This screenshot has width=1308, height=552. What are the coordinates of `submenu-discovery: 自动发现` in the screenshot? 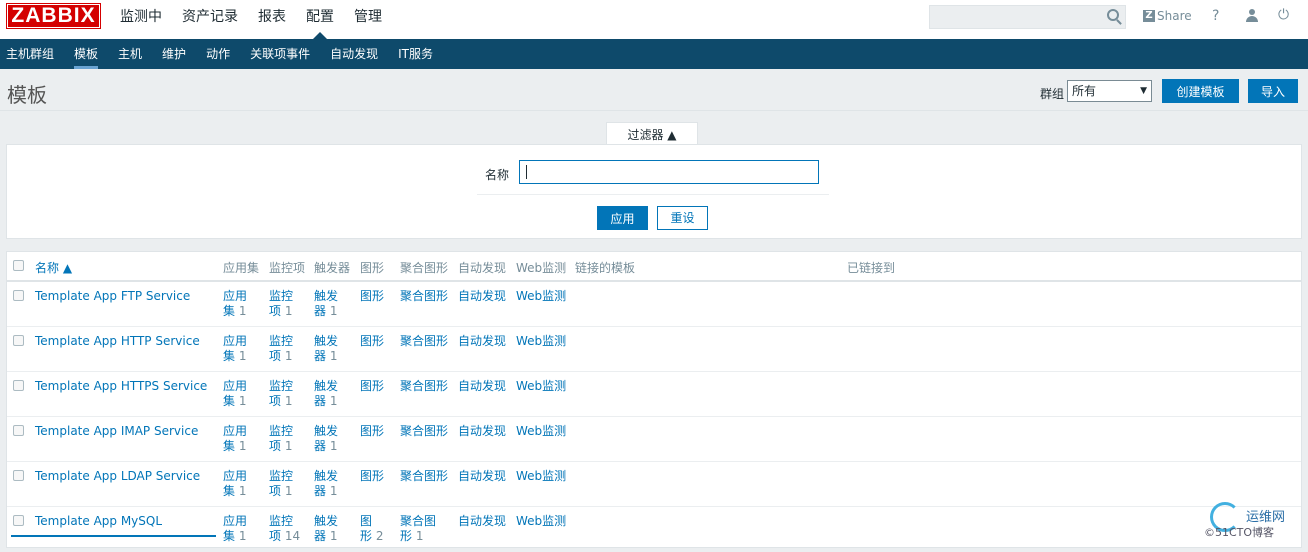 It's located at (354, 54).